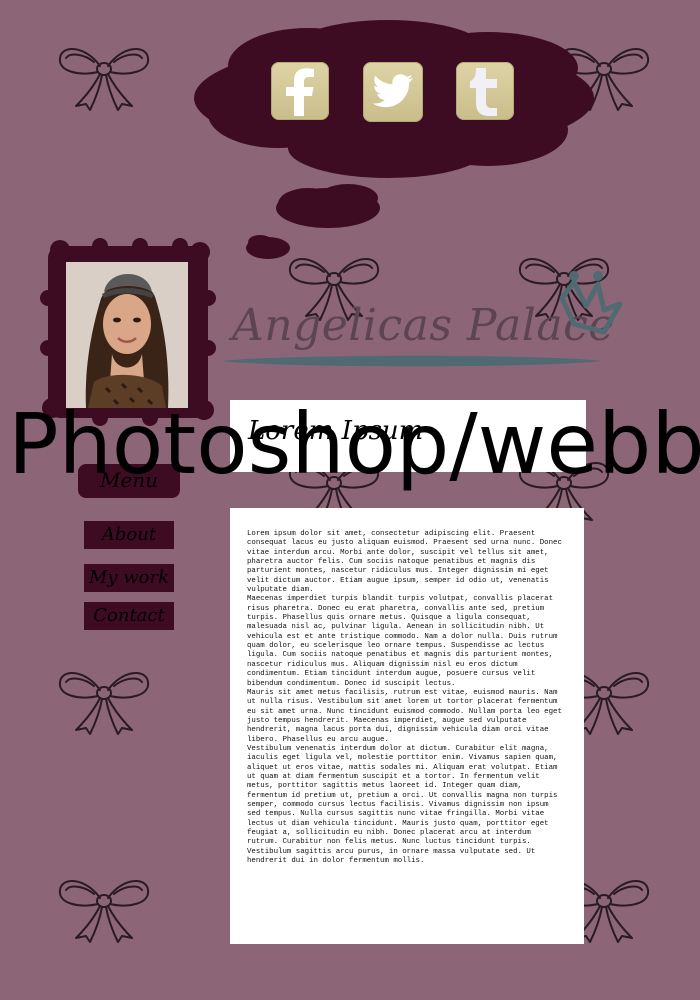  What do you see at coordinates (127, 335) in the screenshot?
I see `profile-photo` at bounding box center [127, 335].